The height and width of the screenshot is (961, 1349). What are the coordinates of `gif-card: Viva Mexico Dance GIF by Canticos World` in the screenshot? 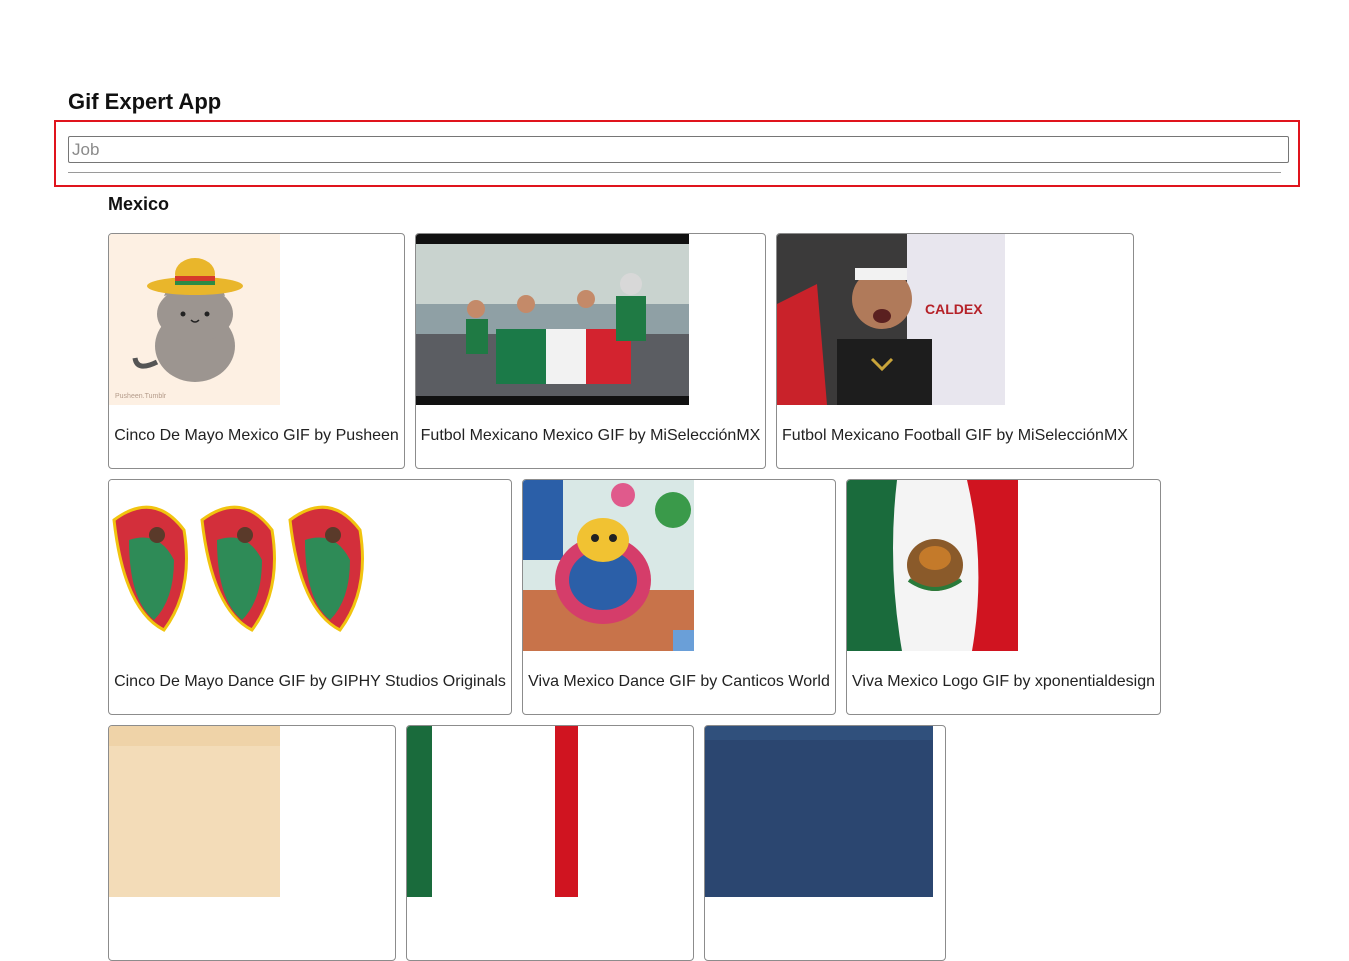 It's located at (679, 597).